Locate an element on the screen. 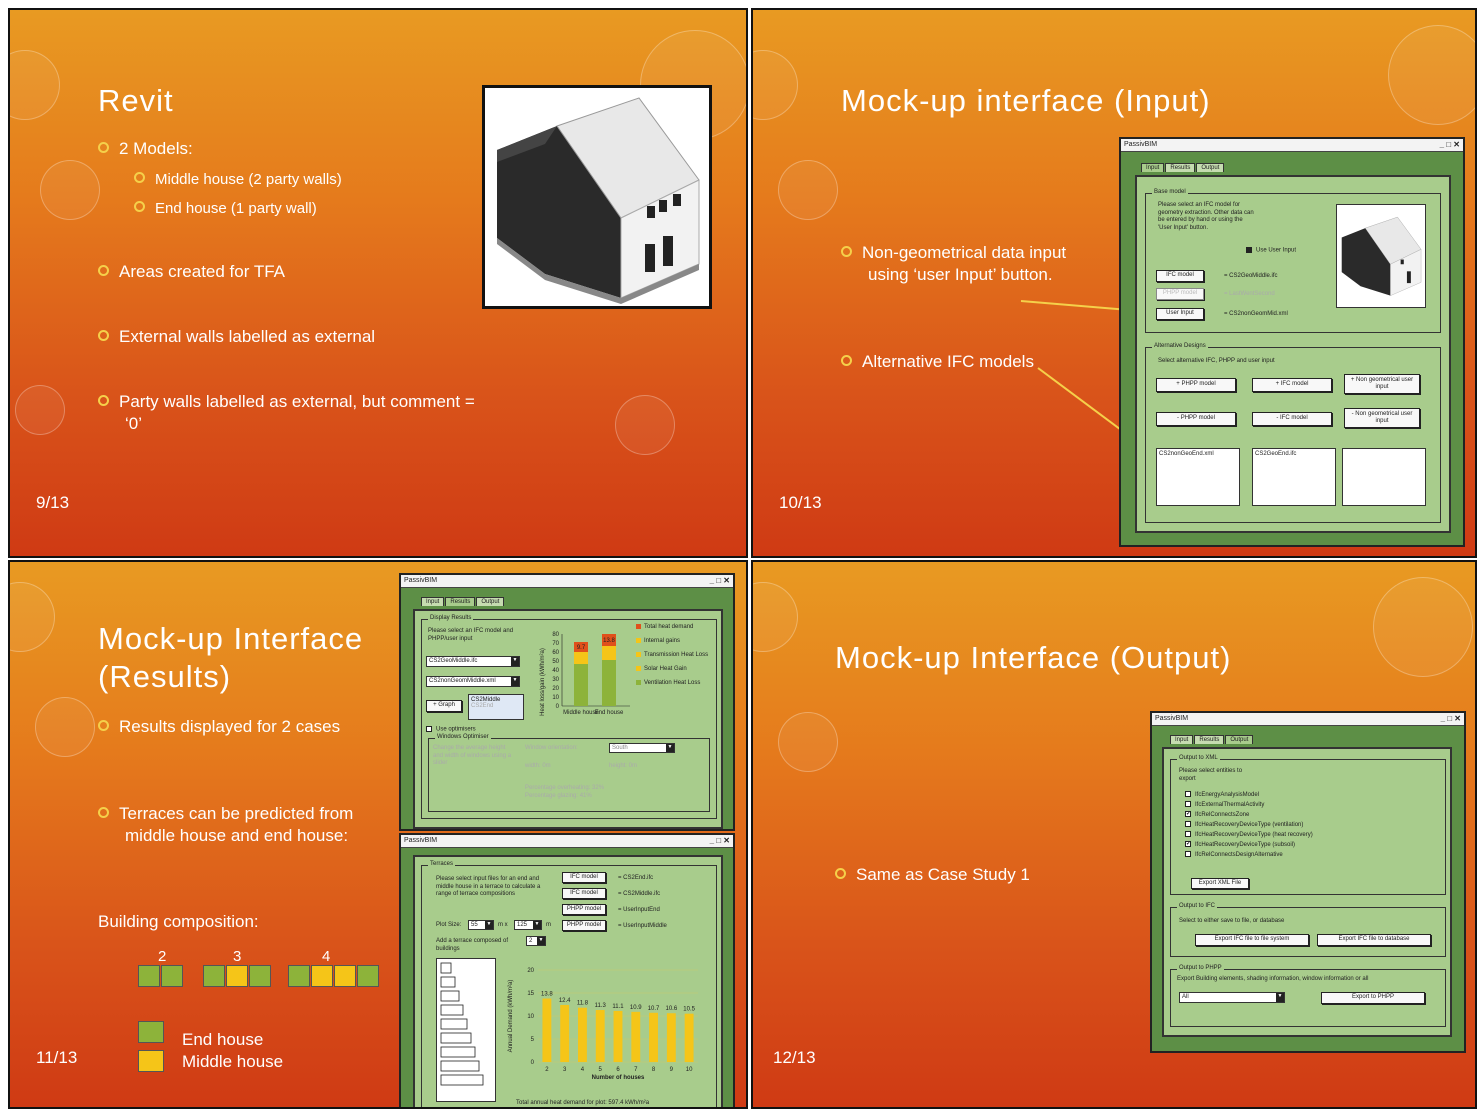 The width and height of the screenshot is (1477, 1109). export-ifc-db-button: Export IFC file to database is located at coordinates (1374, 940).